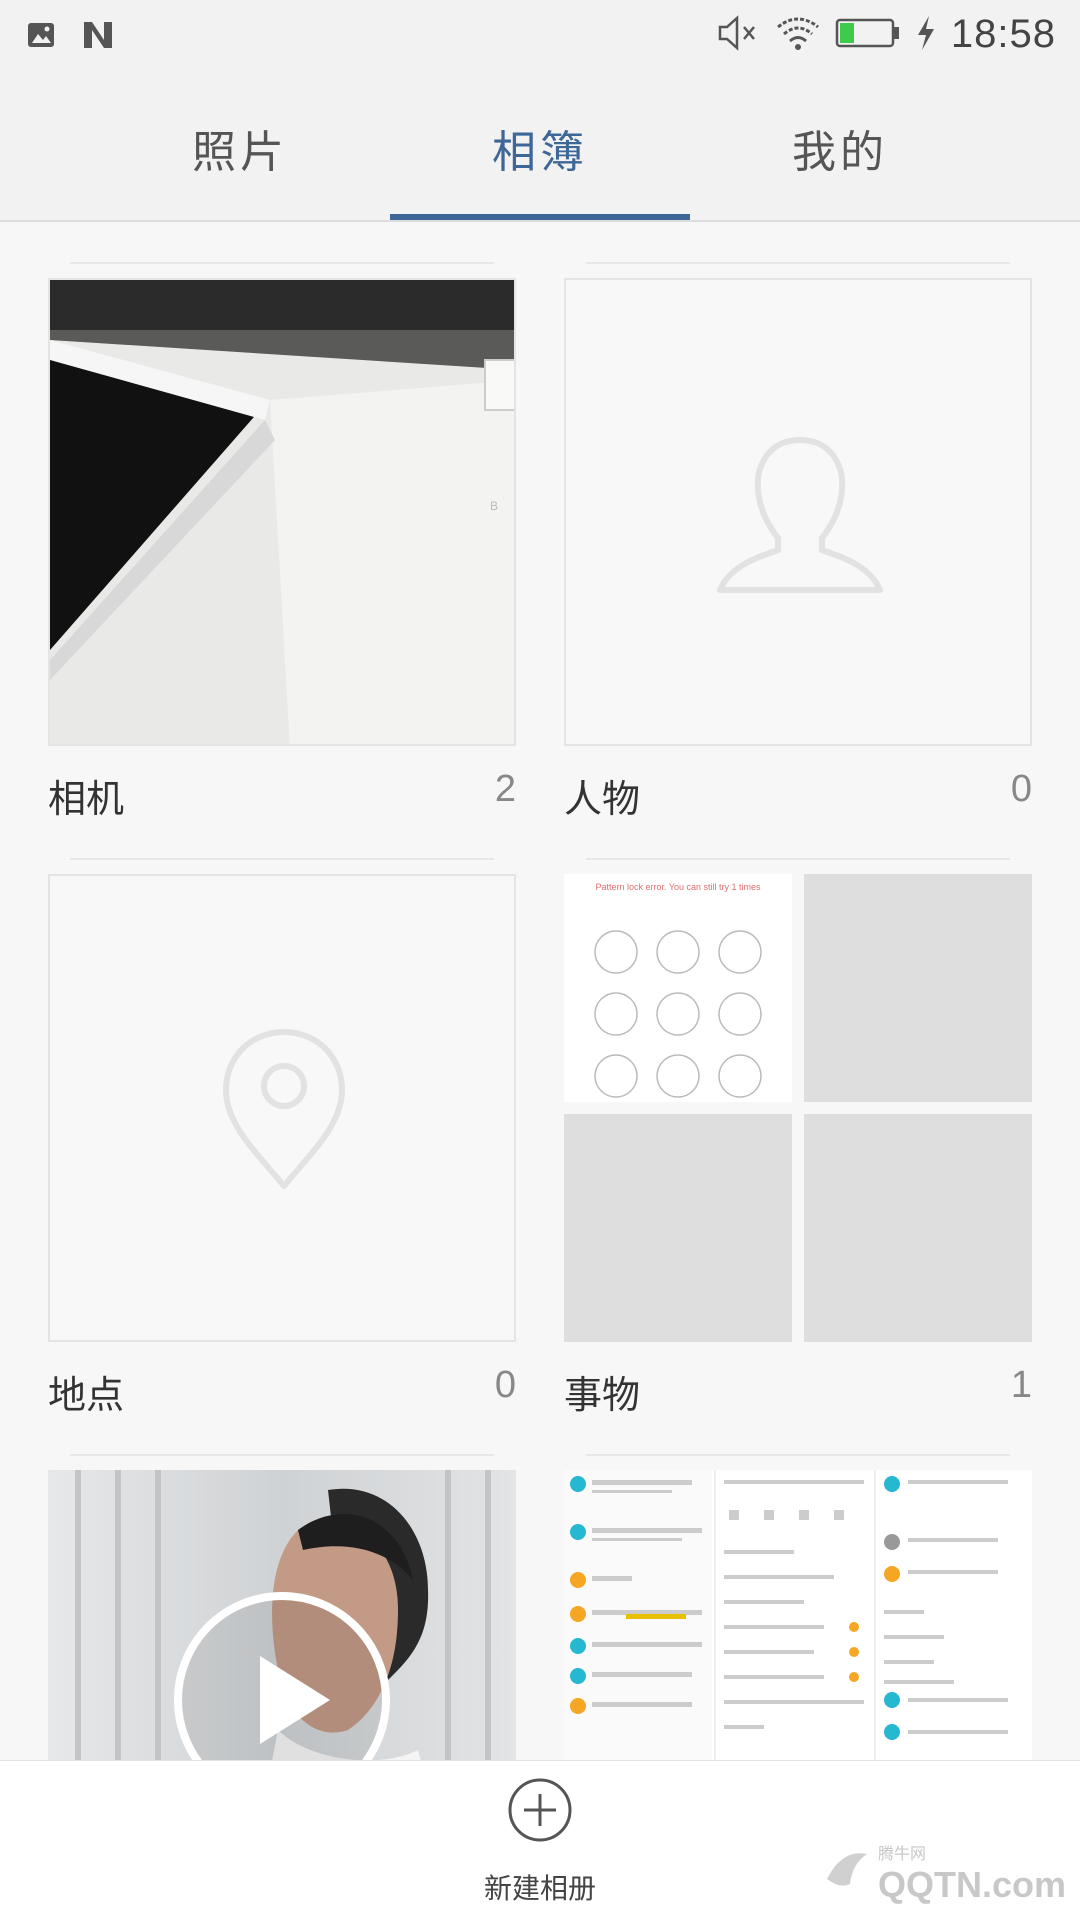 This screenshot has width=1080, height=1920. What do you see at coordinates (926, 35) in the screenshot?
I see `charging-icon` at bounding box center [926, 35].